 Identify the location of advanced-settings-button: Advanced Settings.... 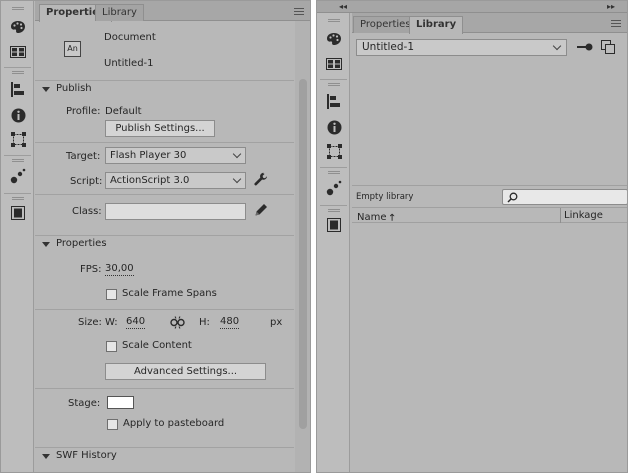
(185, 371).